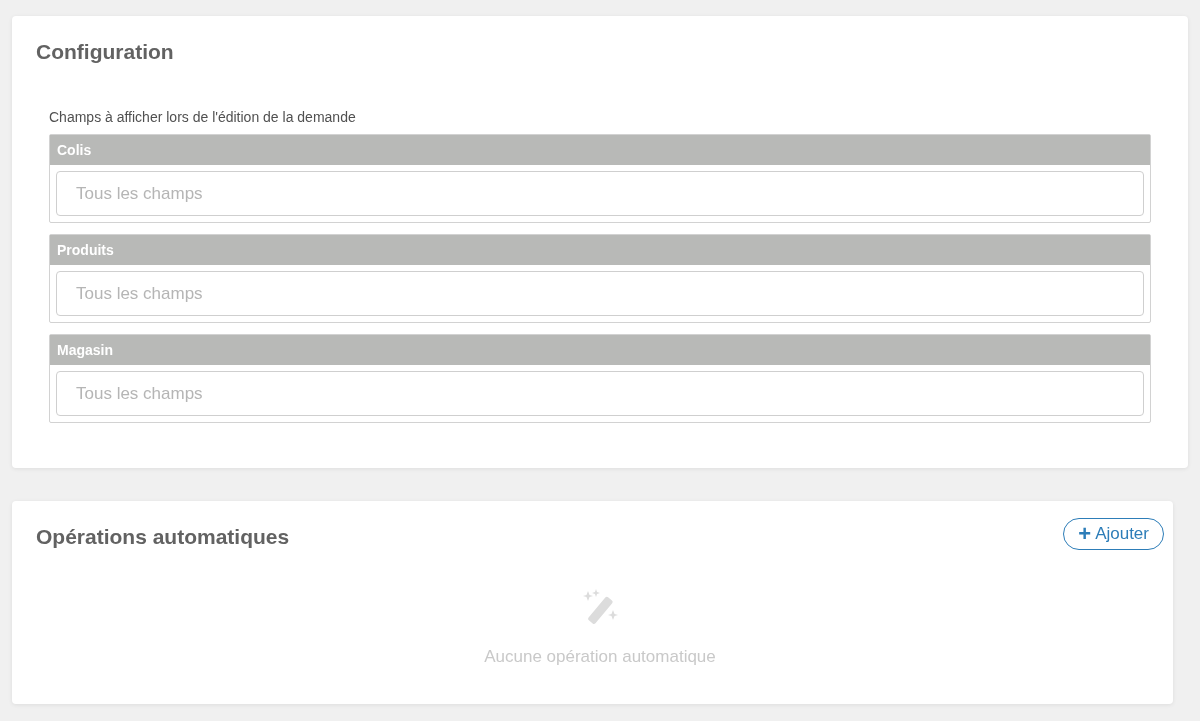 This screenshot has width=1200, height=721. What do you see at coordinates (105, 52) in the screenshot?
I see `section-title: Configuration` at bounding box center [105, 52].